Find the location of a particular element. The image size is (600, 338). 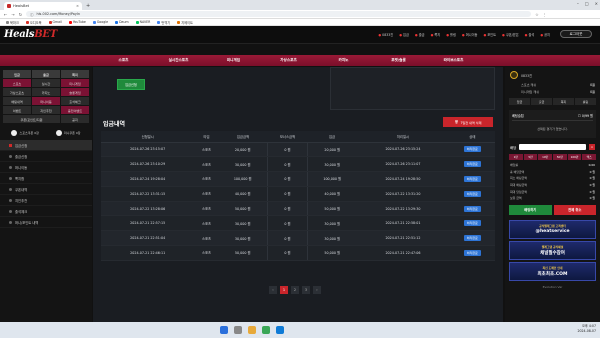

chrome-icon is located at coordinates (266, 330).